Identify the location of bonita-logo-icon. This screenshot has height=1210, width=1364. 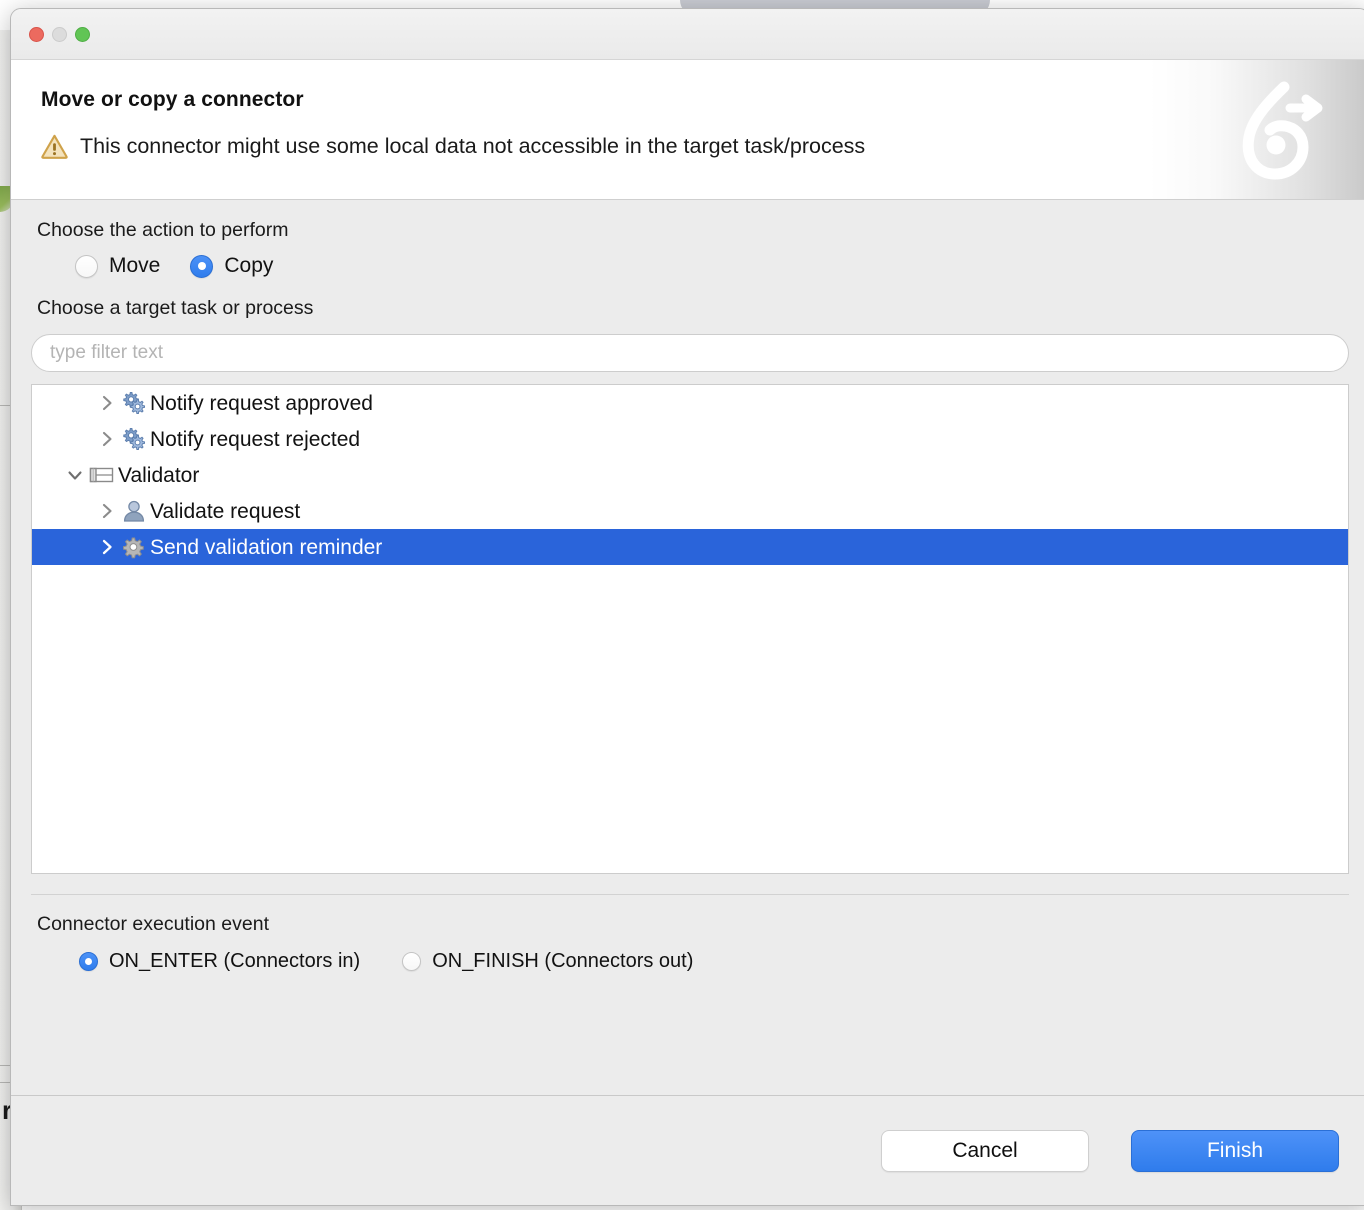
(1256, 129).